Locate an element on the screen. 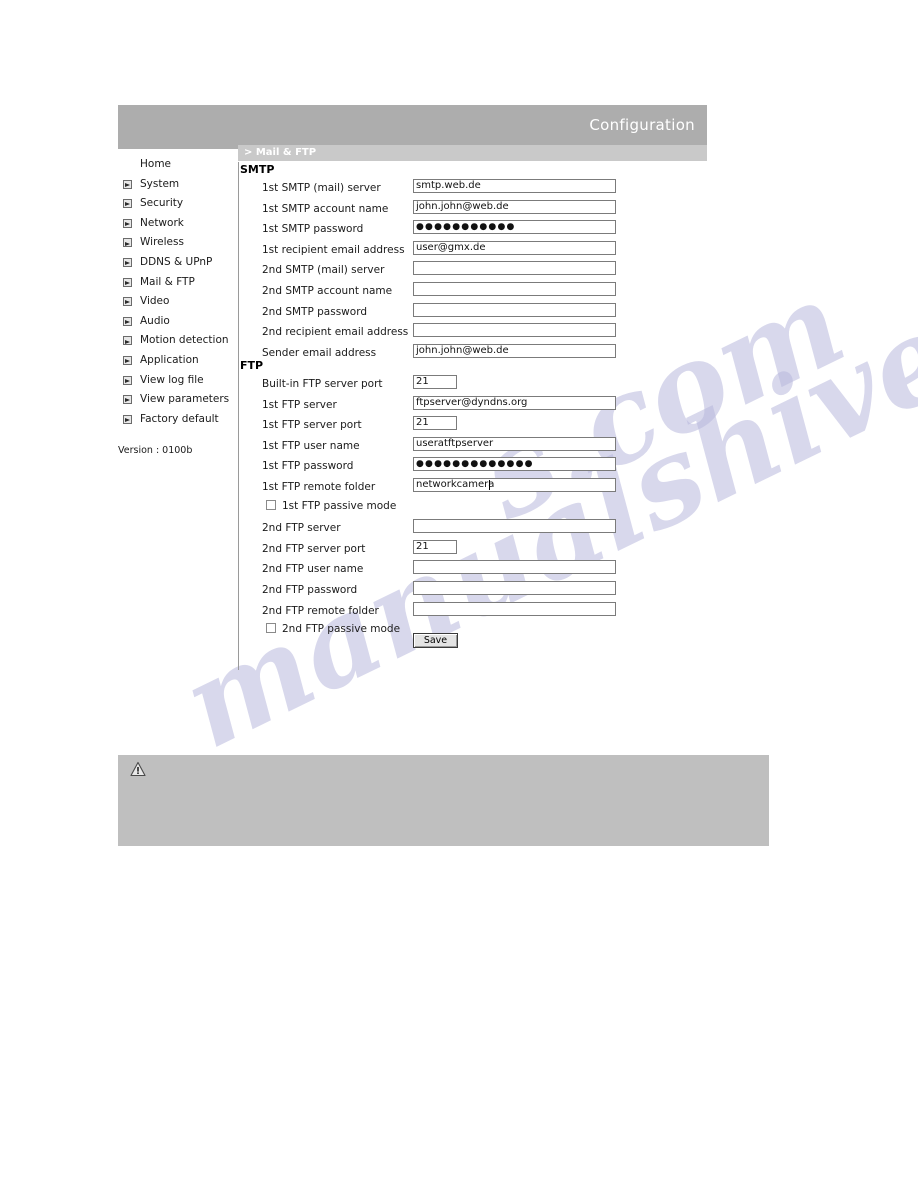 The height and width of the screenshot is (1188, 918). sidebar-item-motion-detection: Motion detection is located at coordinates (178, 341).